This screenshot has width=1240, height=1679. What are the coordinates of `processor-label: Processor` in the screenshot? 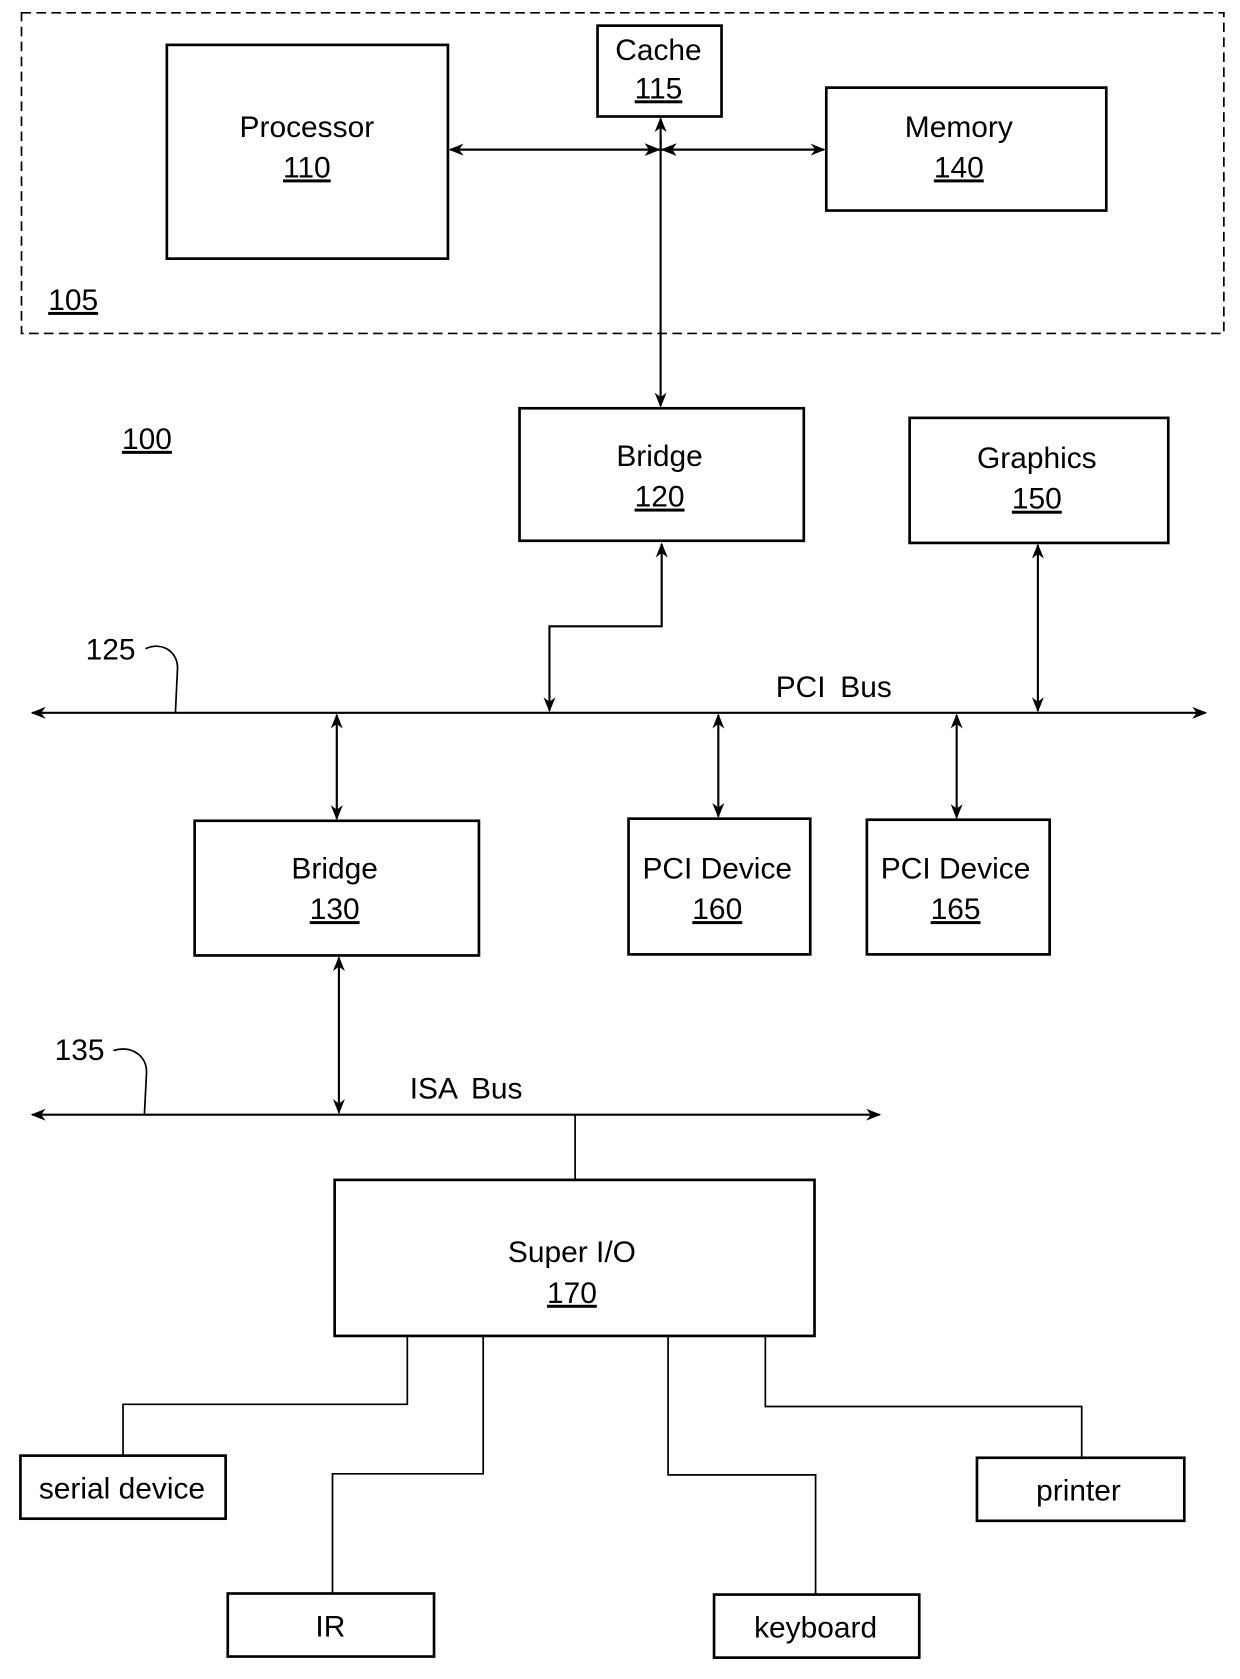 It's located at (307, 127).